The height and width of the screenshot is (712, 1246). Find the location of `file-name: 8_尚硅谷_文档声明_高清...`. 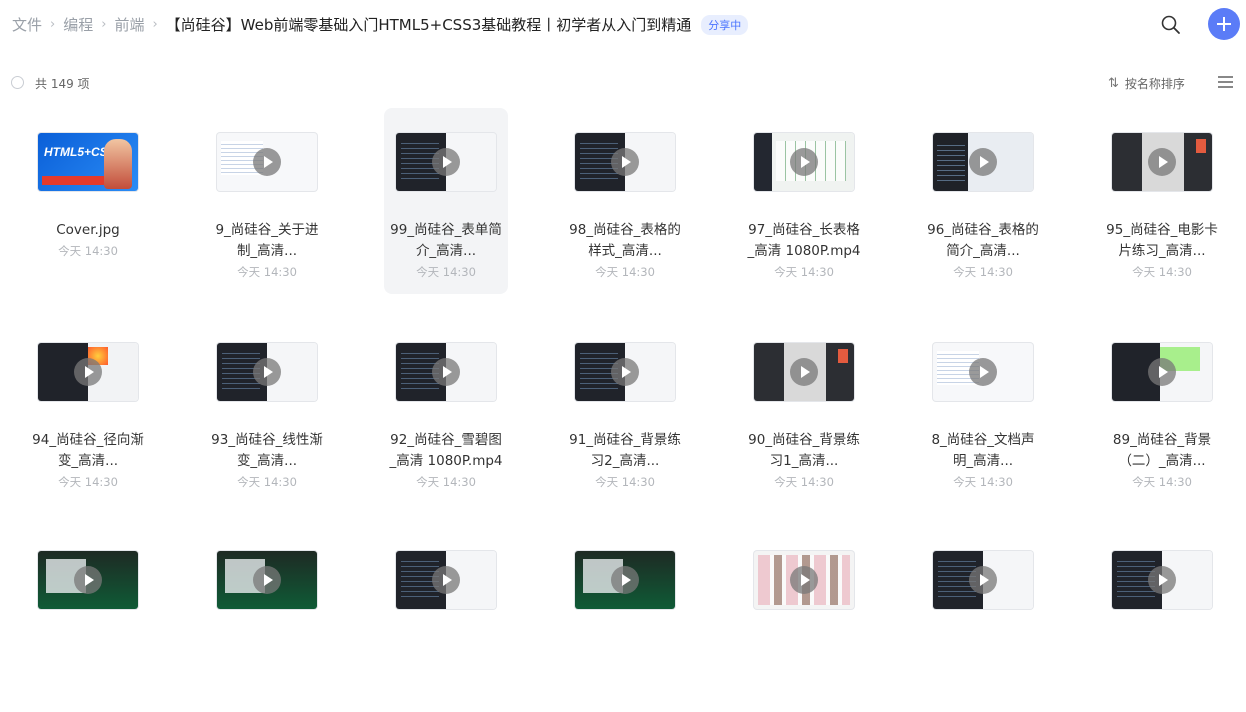

file-name: 8_尚硅谷_文档声明_高清... is located at coordinates (983, 450).